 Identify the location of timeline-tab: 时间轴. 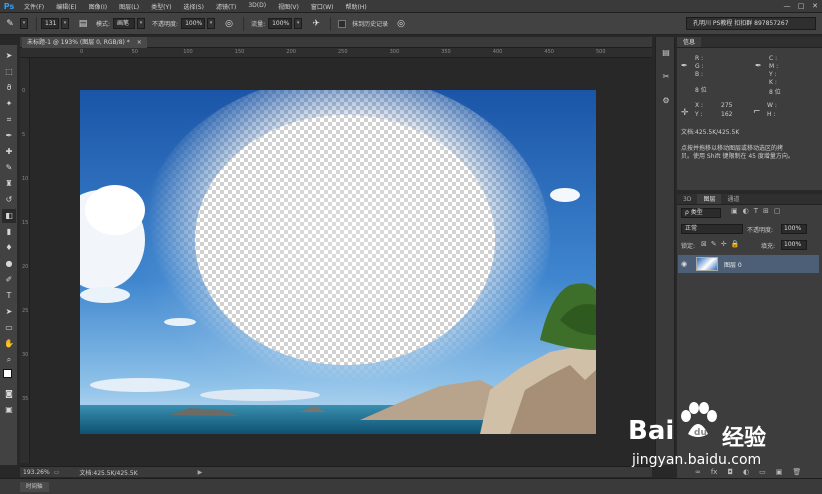
(34, 487).